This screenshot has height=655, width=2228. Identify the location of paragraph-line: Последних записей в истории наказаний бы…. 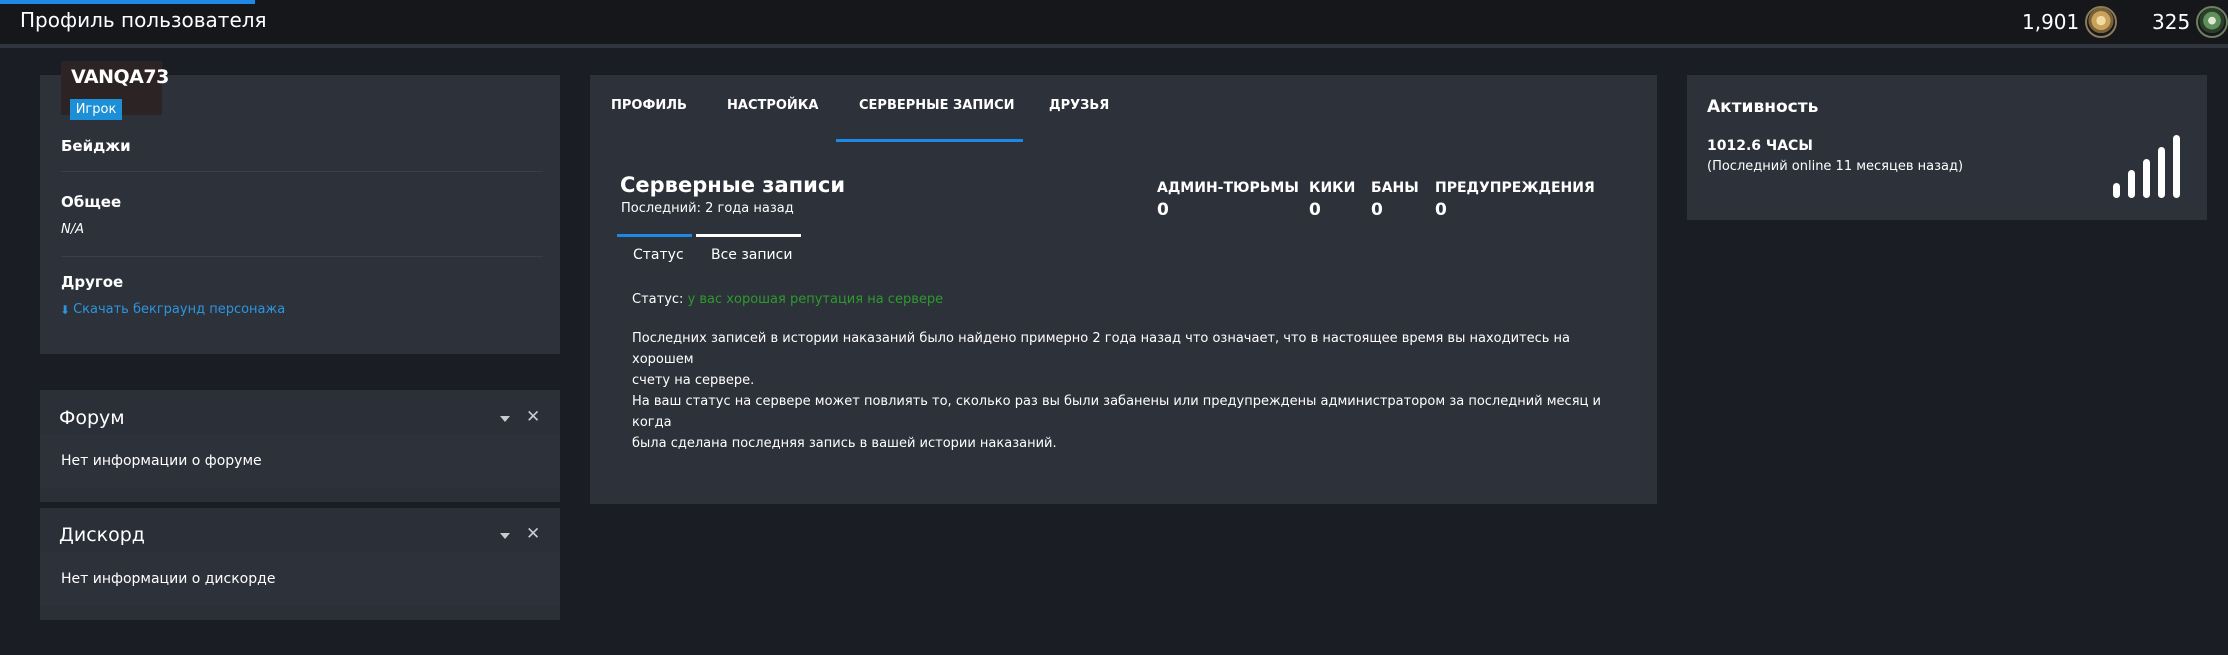
(1101, 349).